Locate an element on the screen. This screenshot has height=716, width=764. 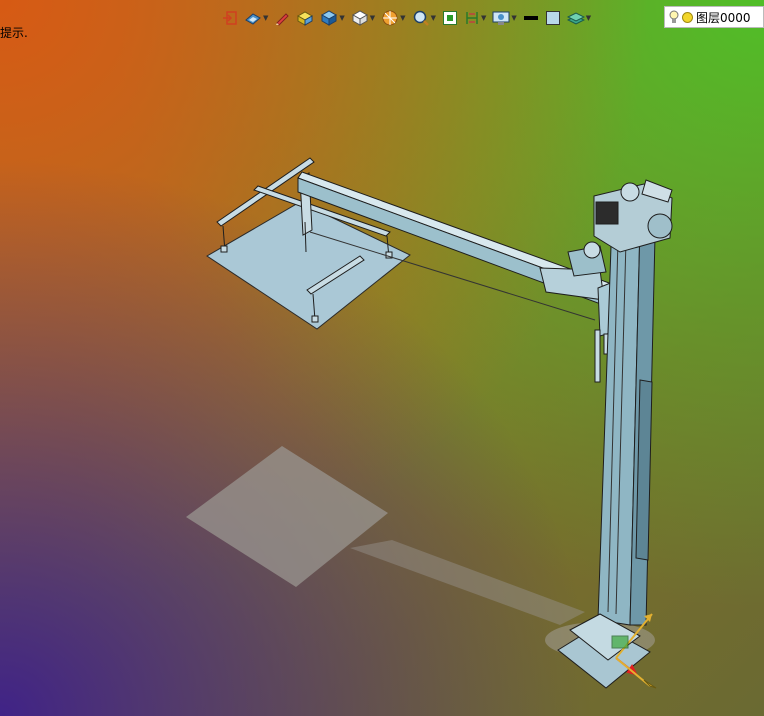
line-weight-button is located at coordinates (531, 18).